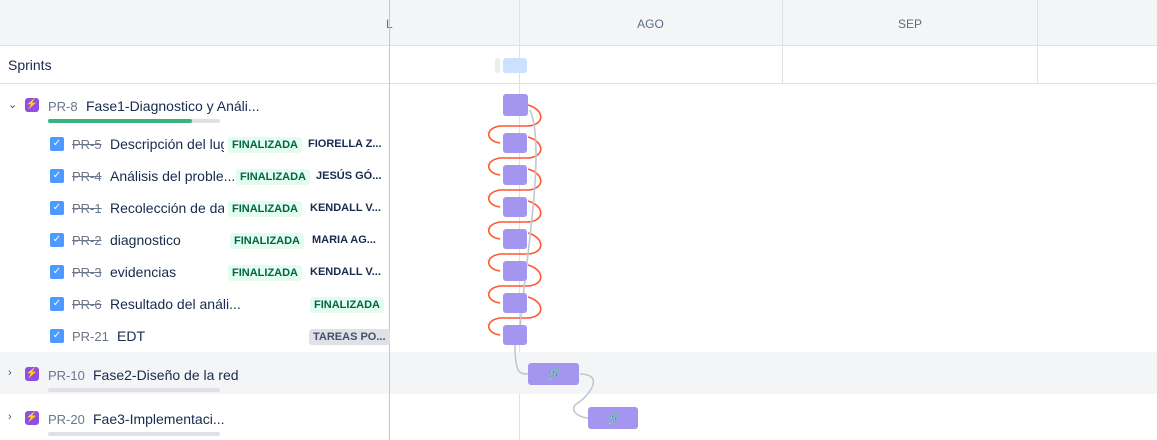 This screenshot has width=1157, height=440. Describe the element at coordinates (515, 105) in the screenshot. I see `epic-bar` at that location.